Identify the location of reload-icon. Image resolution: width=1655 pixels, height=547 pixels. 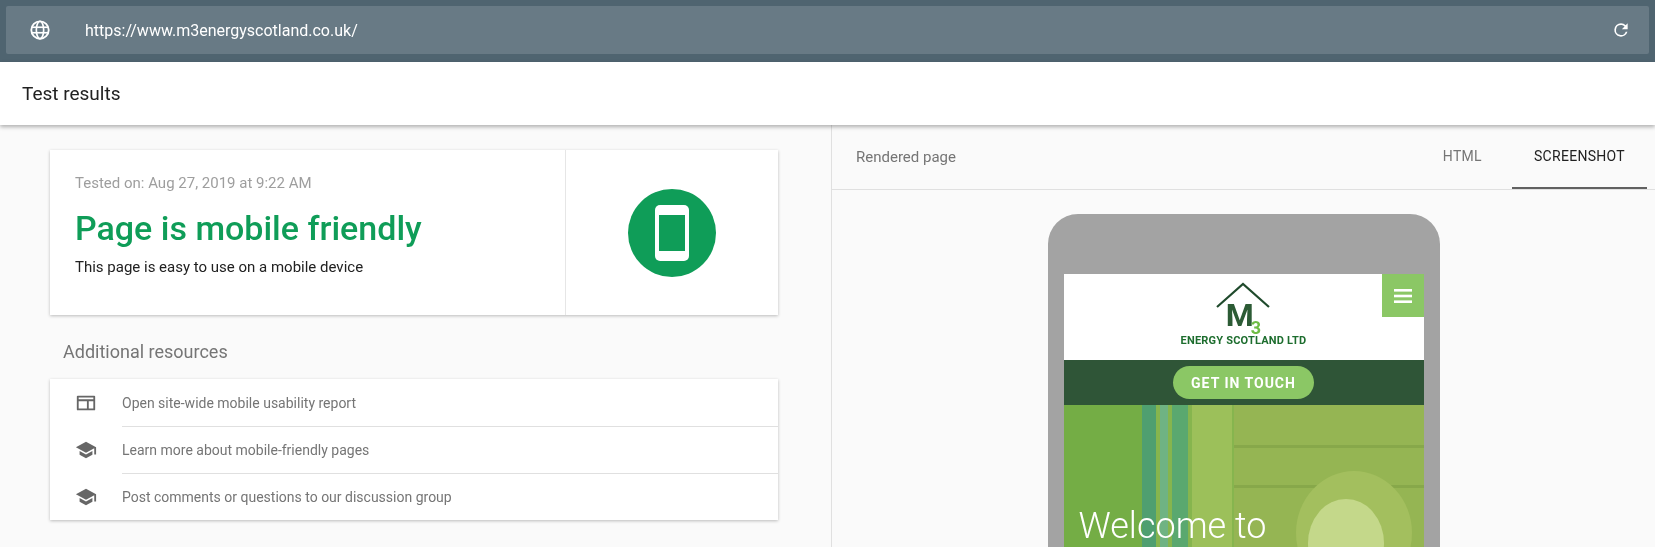
(1621, 30).